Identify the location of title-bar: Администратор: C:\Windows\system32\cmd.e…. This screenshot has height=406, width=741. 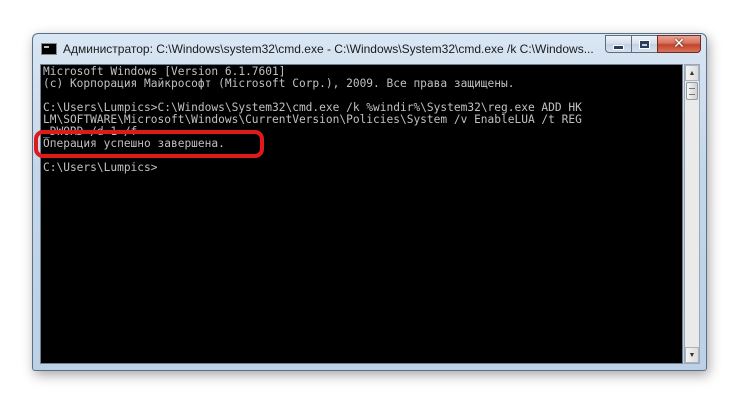
(369, 49).